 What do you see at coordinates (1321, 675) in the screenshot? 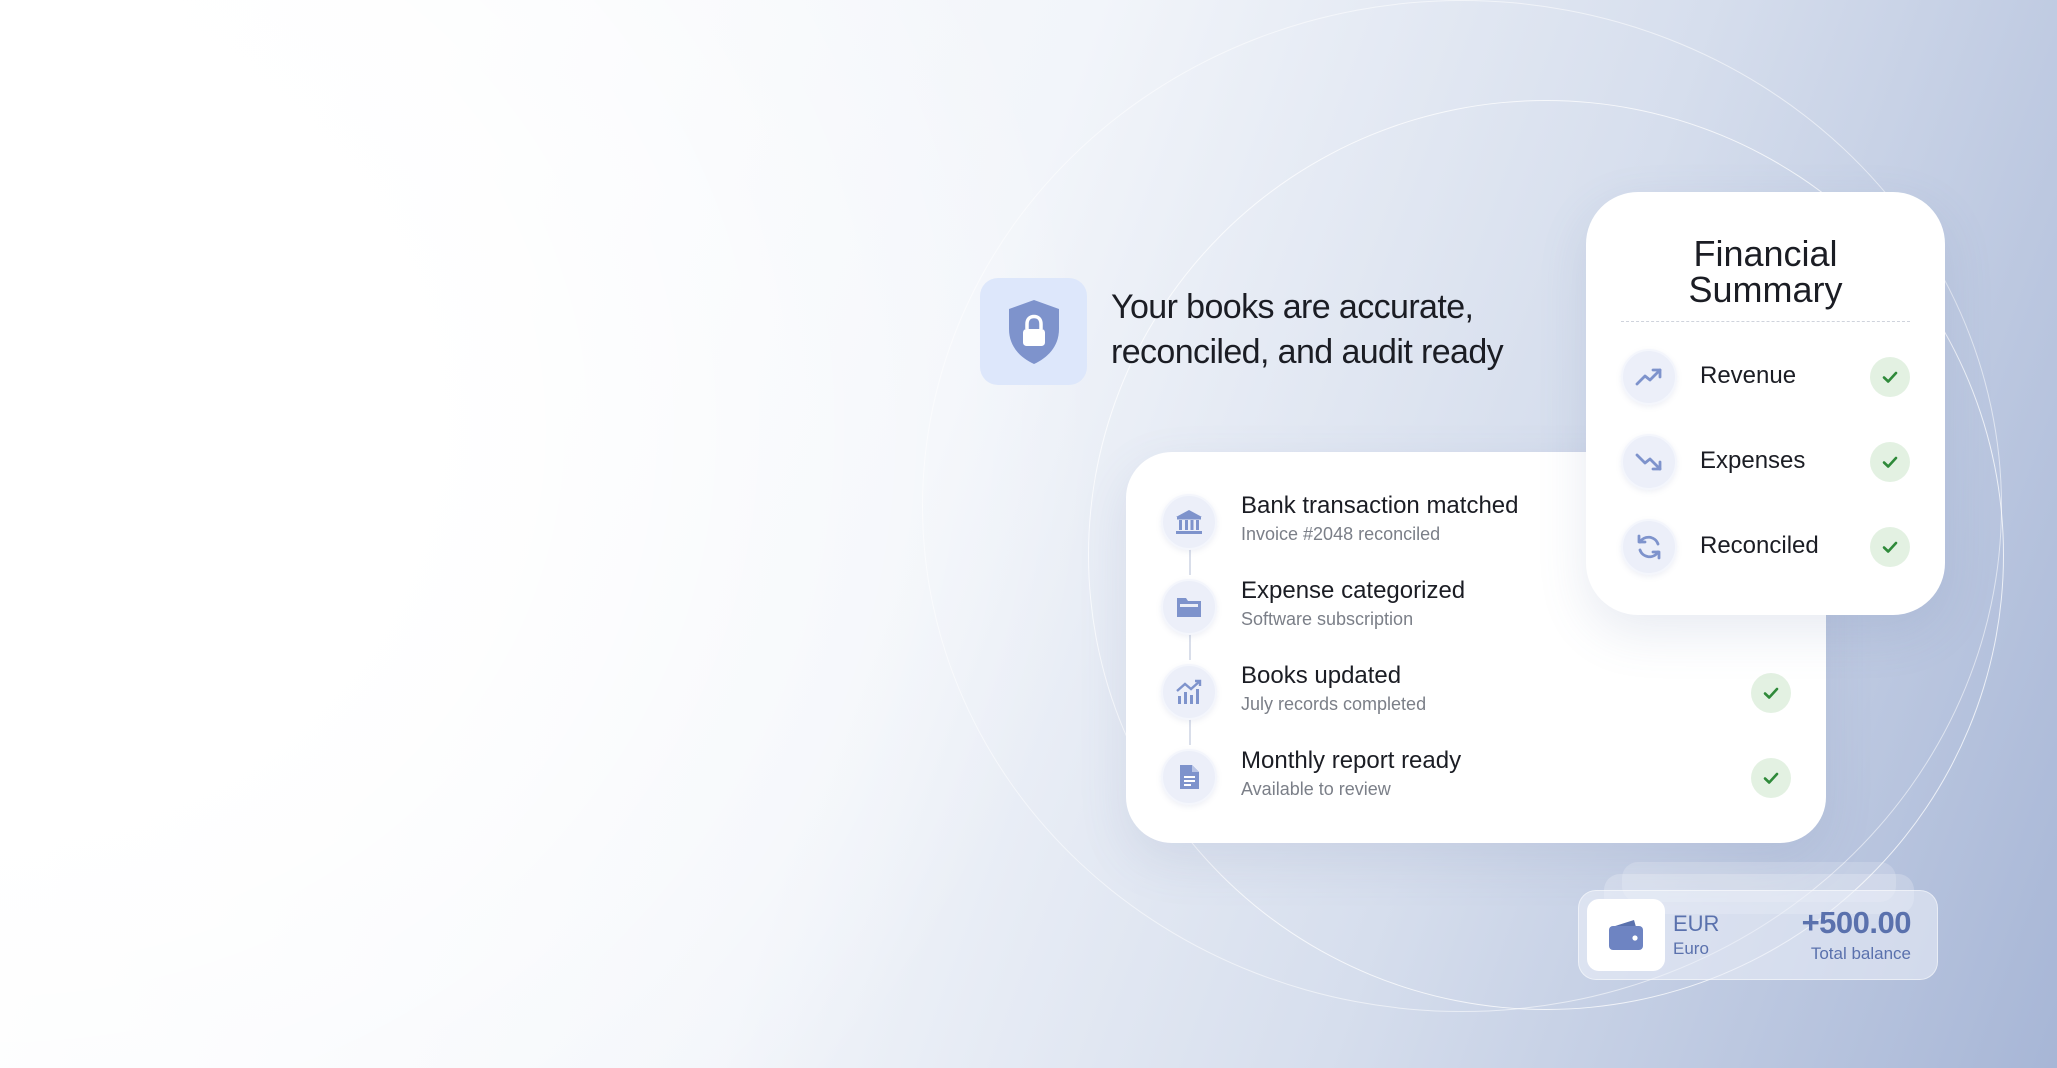
I see `activity-title: Books updated` at bounding box center [1321, 675].